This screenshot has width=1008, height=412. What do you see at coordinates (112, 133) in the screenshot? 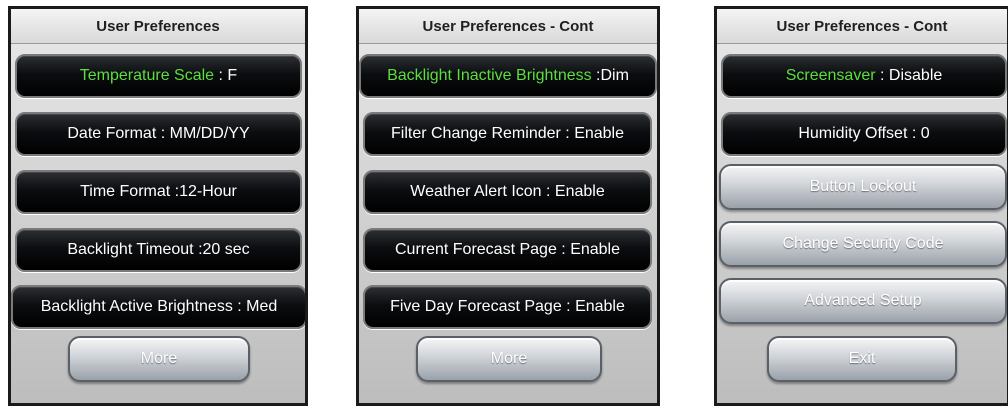
I see `date-format-label: Date Format` at bounding box center [112, 133].